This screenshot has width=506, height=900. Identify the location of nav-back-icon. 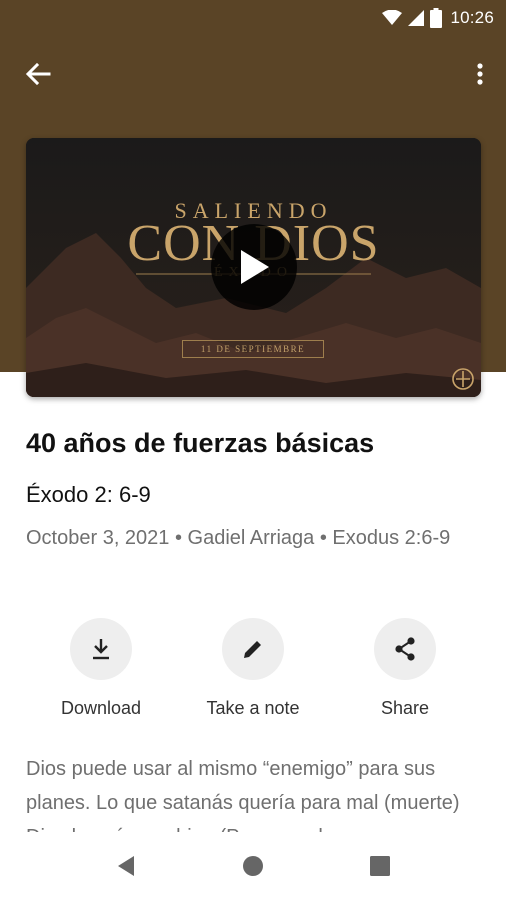
(126, 866).